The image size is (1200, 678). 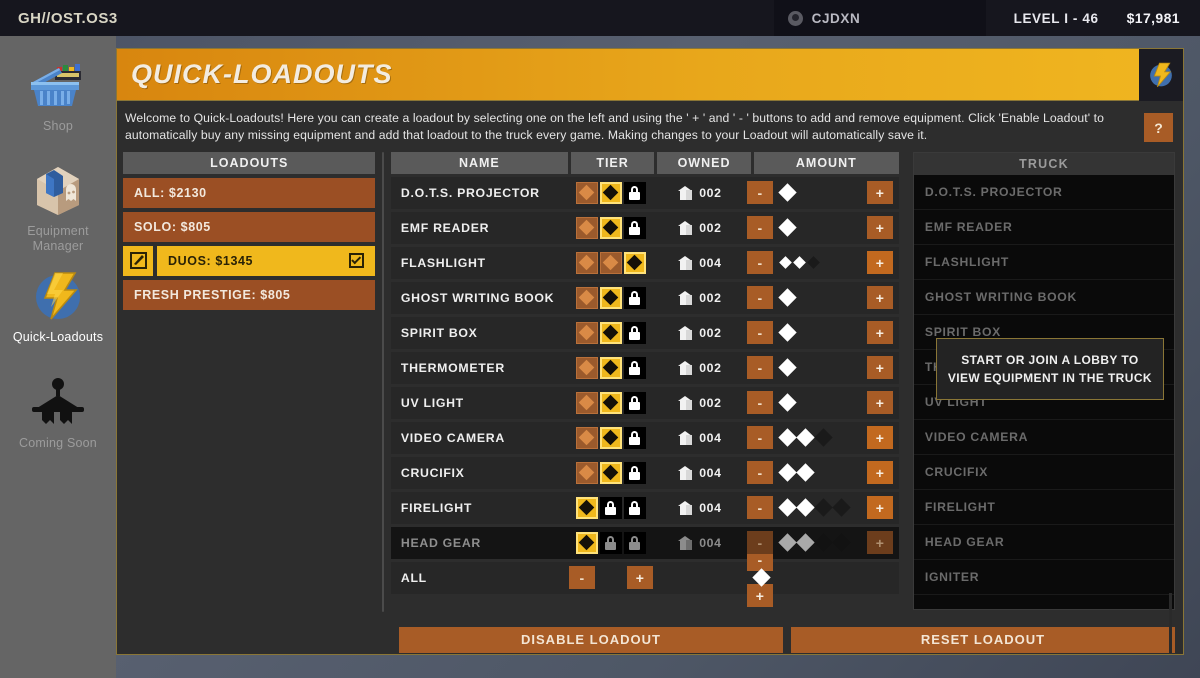 I want to click on amount-slots, so click(x=820, y=332).